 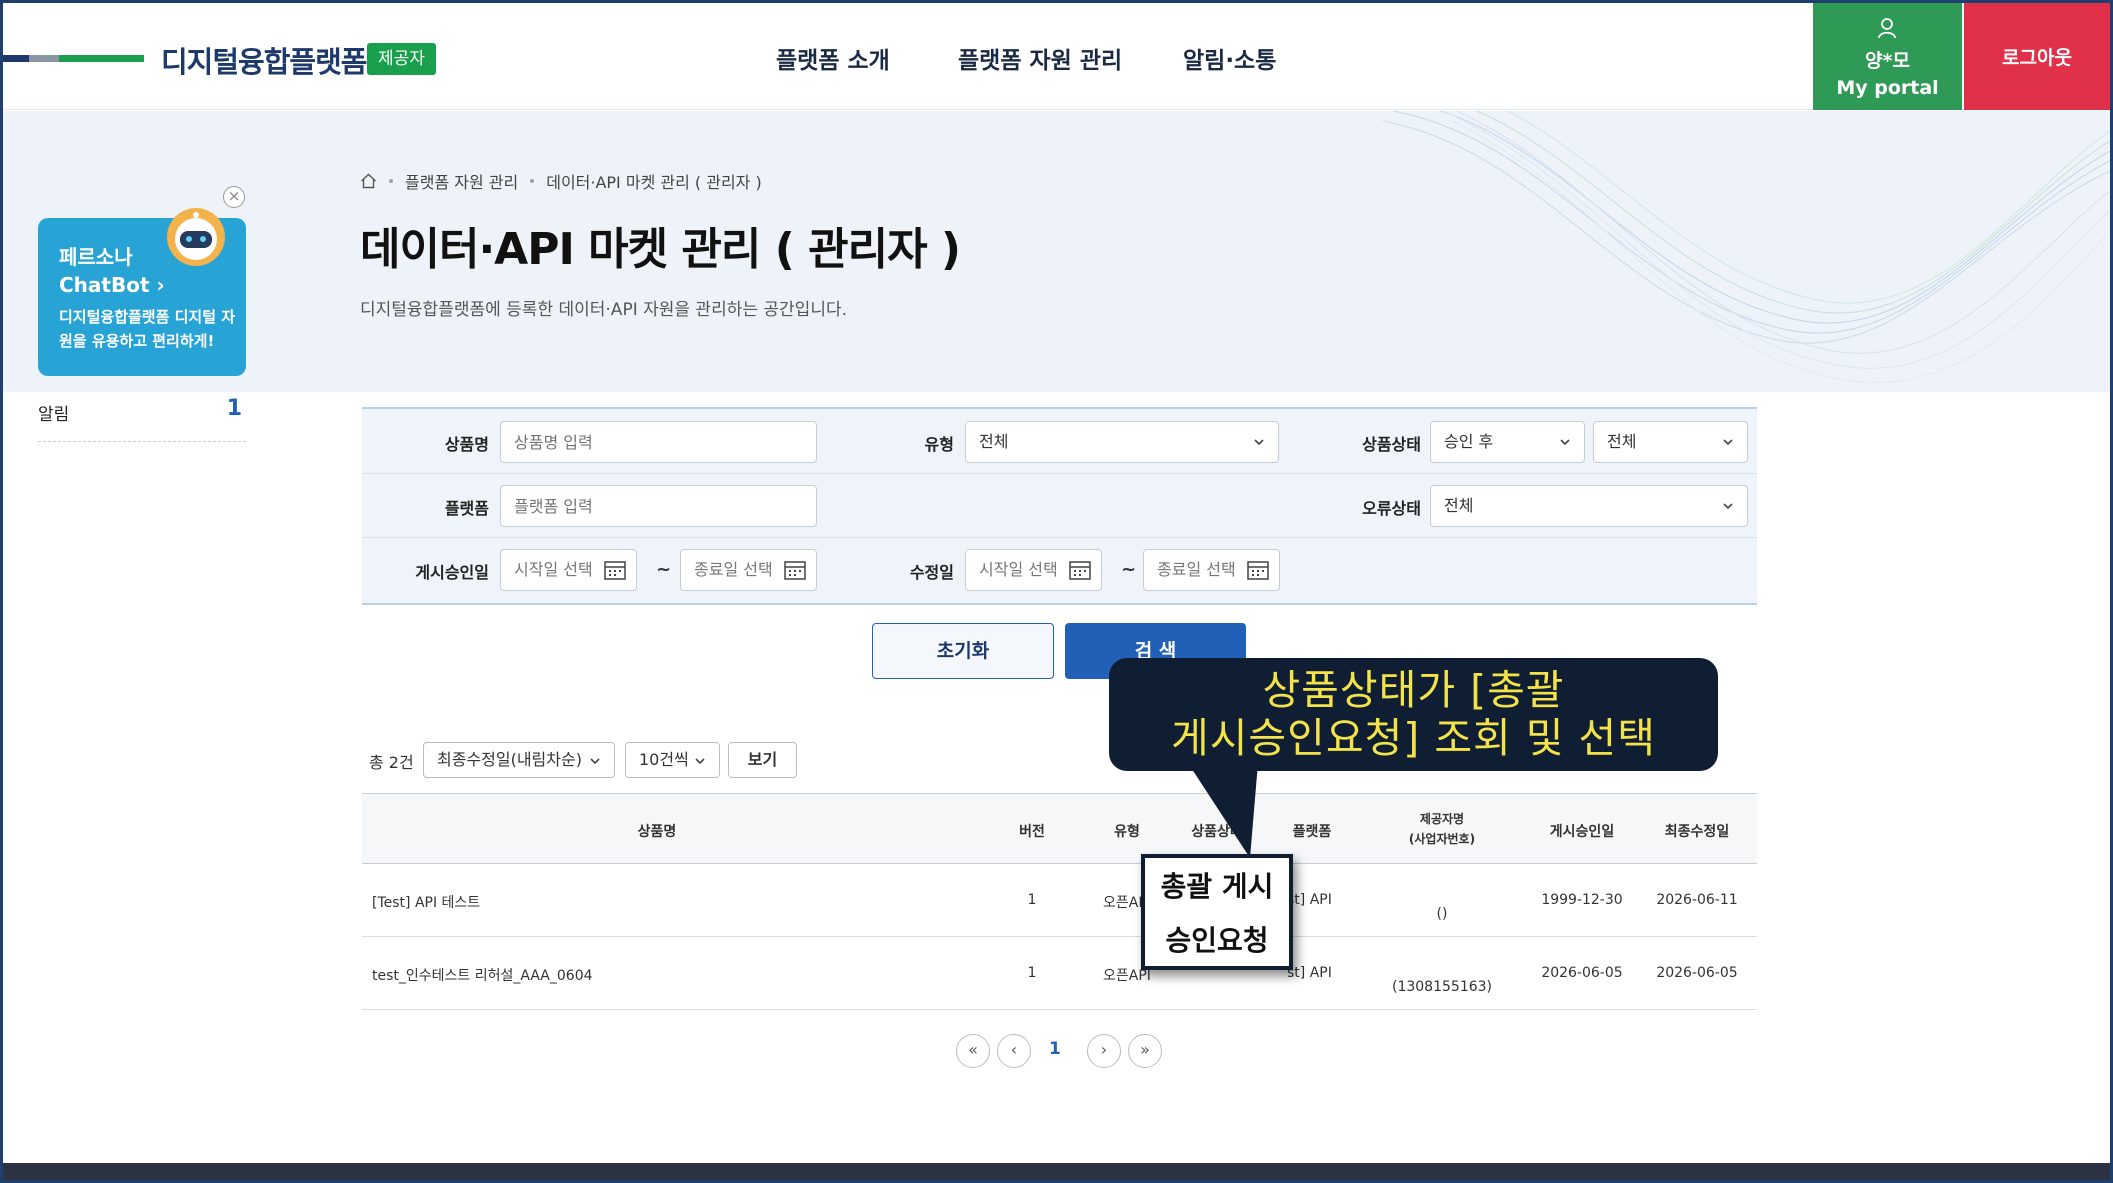 What do you see at coordinates (1391, 508) in the screenshot?
I see `error-status-label: 오류상태` at bounding box center [1391, 508].